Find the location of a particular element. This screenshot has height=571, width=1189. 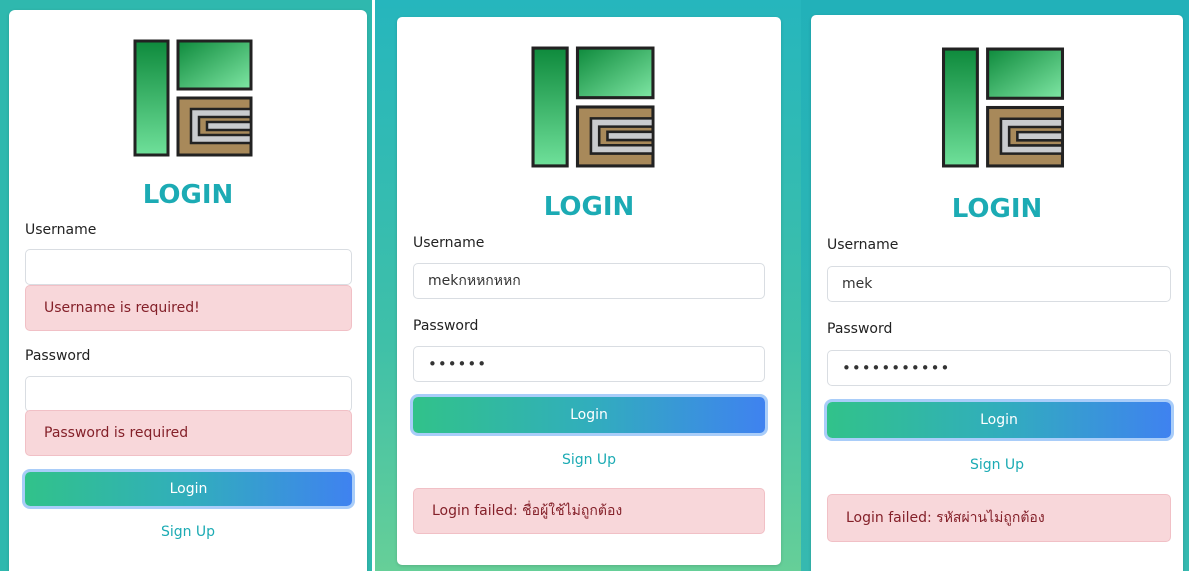

username-error-alert: Username is required! is located at coordinates (188, 308).